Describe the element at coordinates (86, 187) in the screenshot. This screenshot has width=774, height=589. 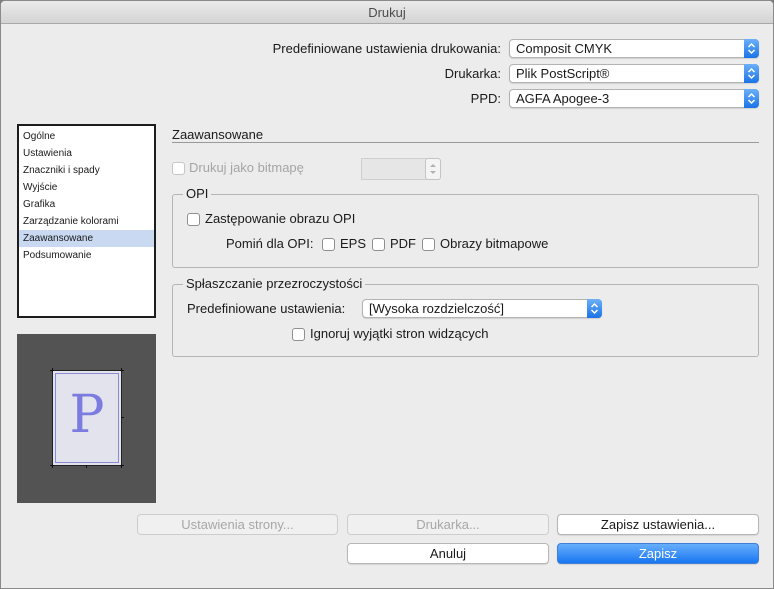
I see `category-item-output: Wyjście` at that location.